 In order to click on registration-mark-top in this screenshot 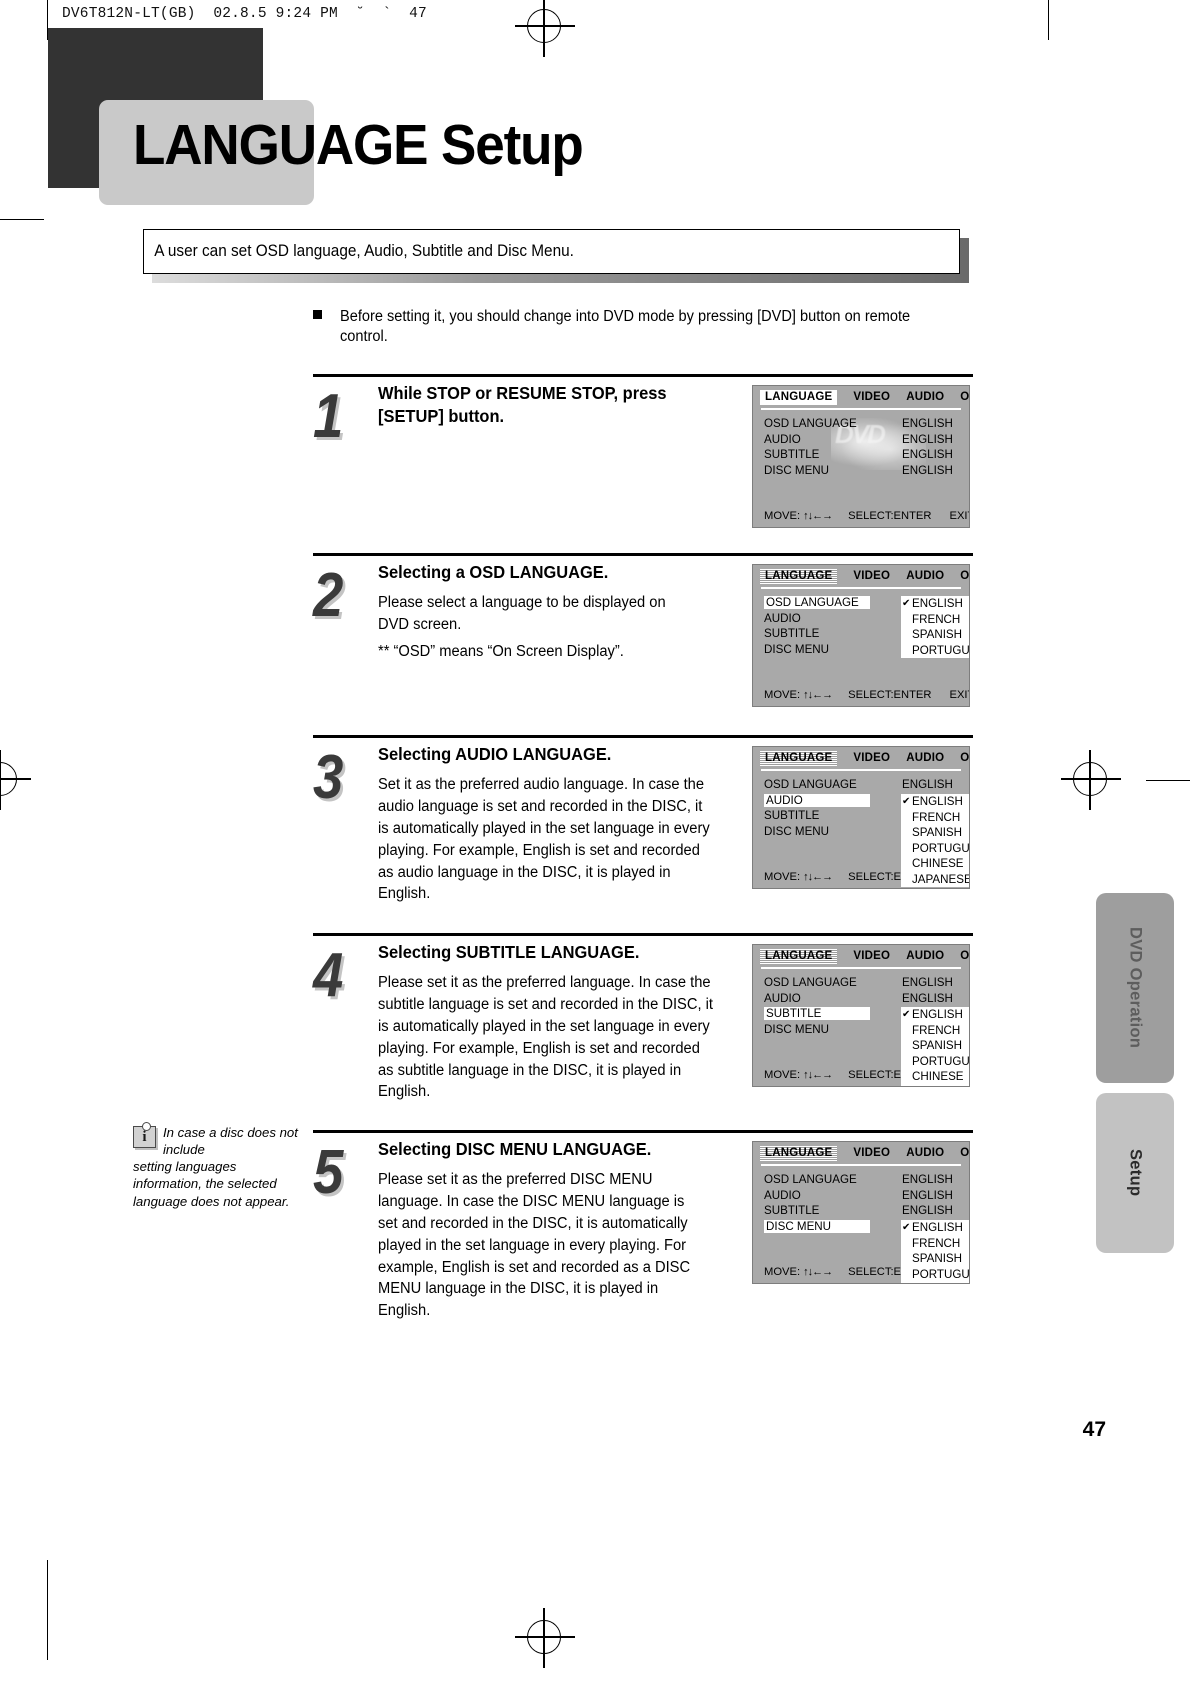, I will do `click(545, 28)`.